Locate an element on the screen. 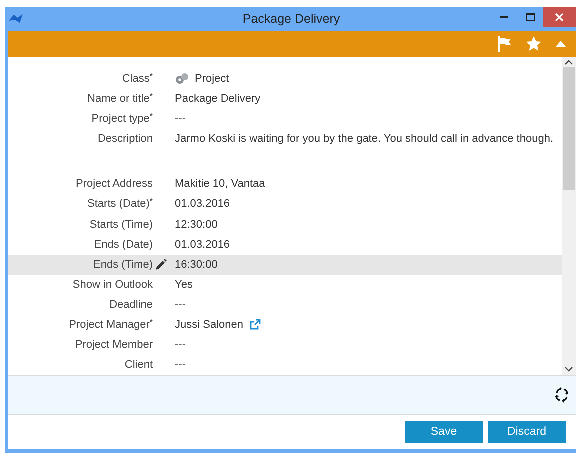 The height and width of the screenshot is (453, 576). field-label: Project Manager$^{*}$ is located at coordinates (111, 324).